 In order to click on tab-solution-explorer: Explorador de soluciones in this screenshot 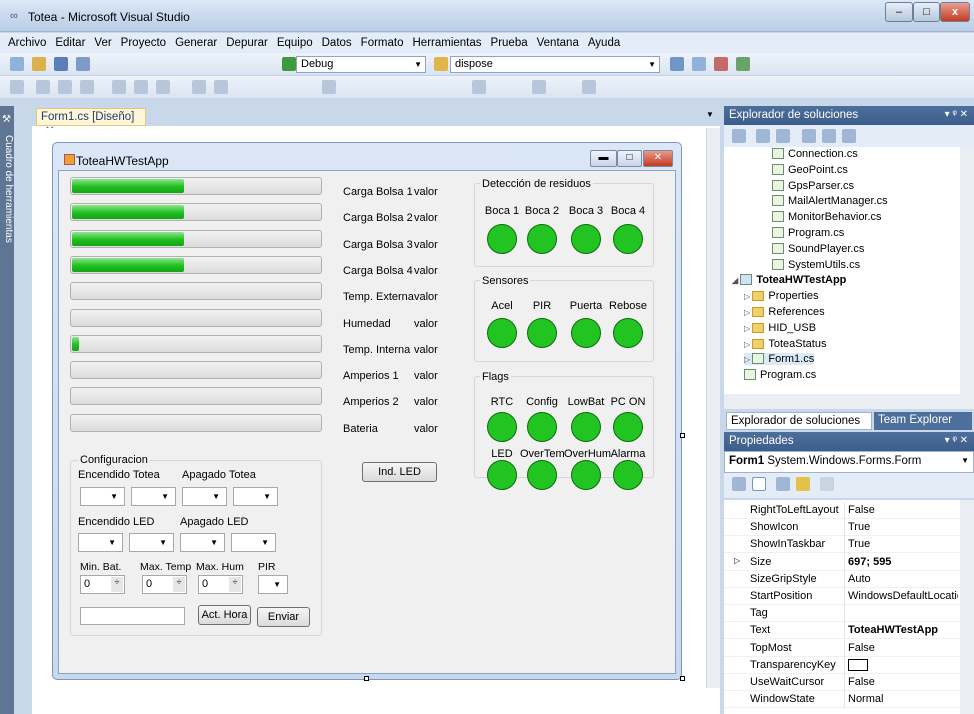, I will do `click(799, 421)`.